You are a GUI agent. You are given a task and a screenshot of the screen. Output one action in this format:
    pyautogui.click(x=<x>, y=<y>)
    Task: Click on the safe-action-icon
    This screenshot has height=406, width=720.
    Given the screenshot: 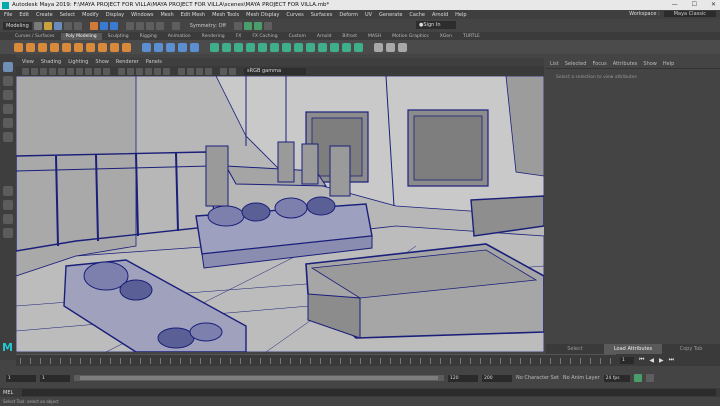 What is the action you would take?
    pyautogui.click(x=106, y=71)
    